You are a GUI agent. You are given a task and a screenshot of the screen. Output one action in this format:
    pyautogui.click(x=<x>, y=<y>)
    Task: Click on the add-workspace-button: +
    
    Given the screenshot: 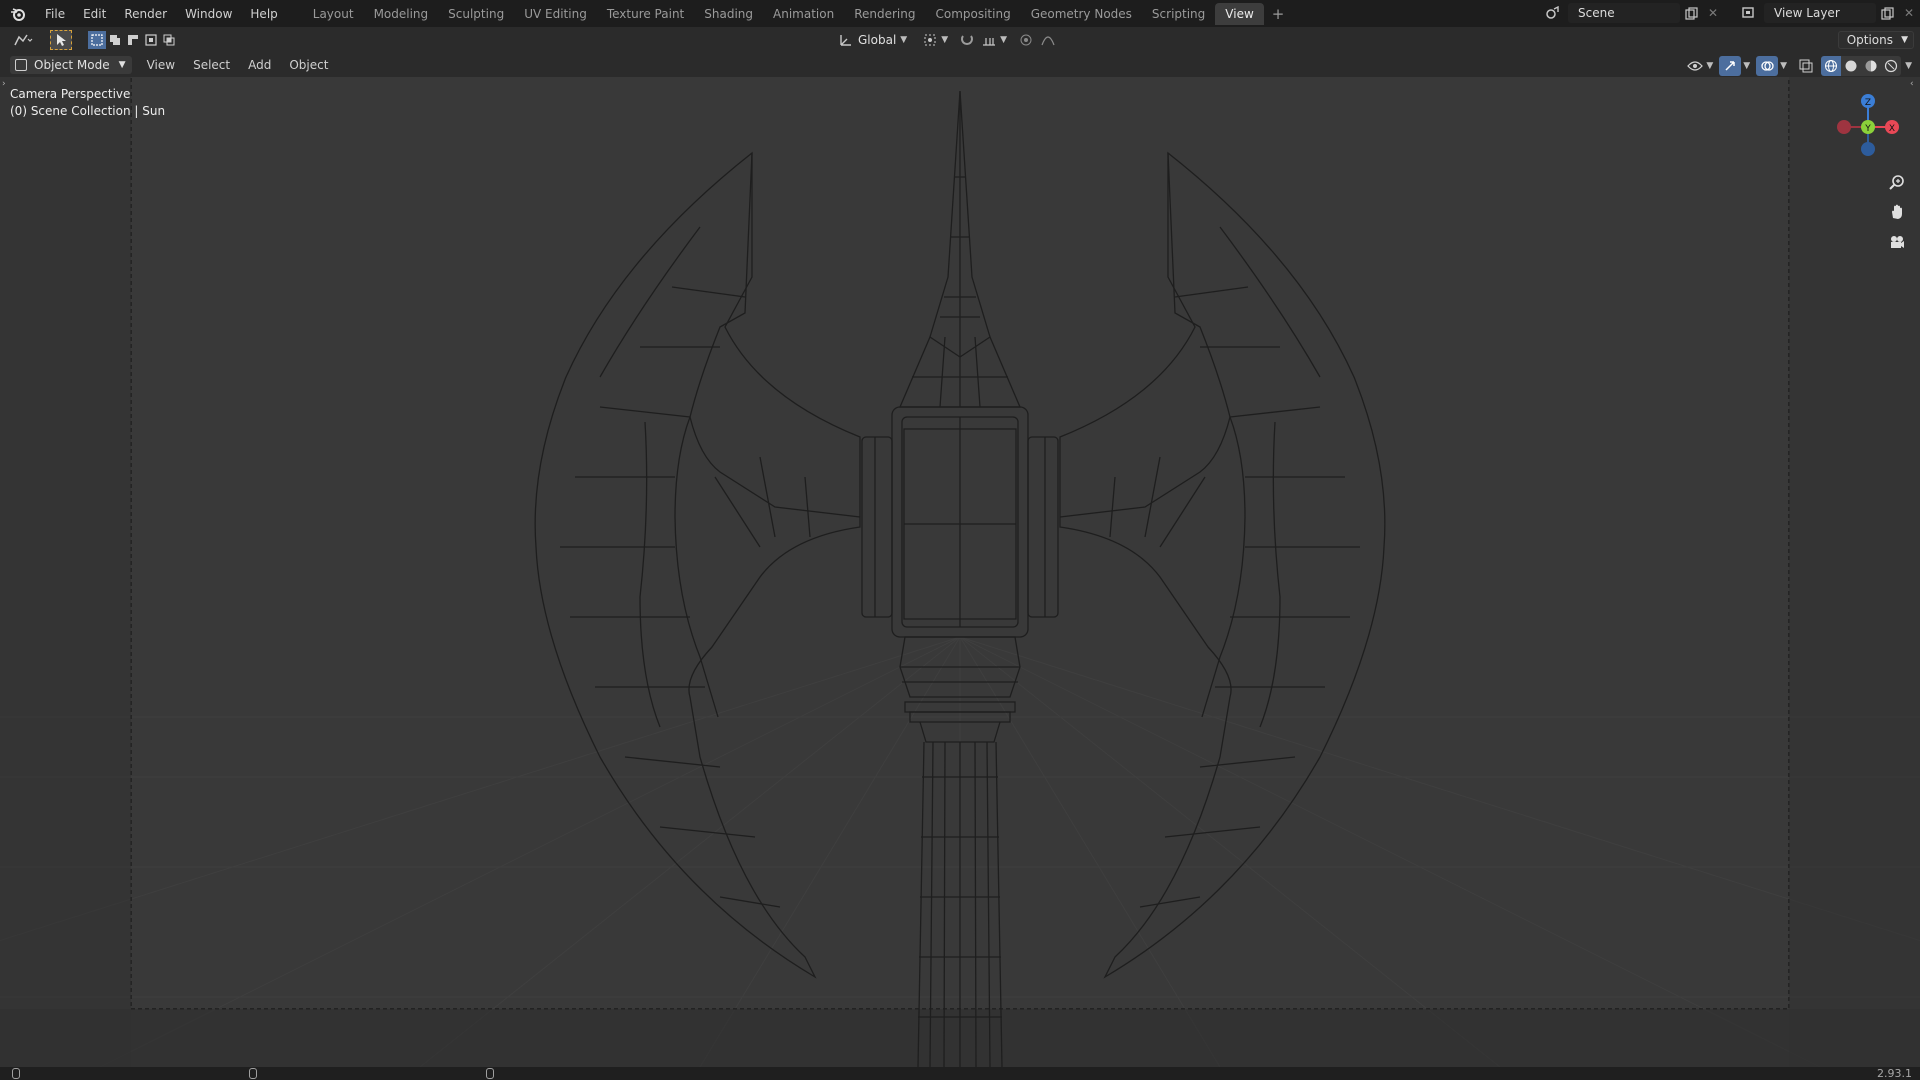 What is the action you would take?
    pyautogui.click(x=1278, y=14)
    